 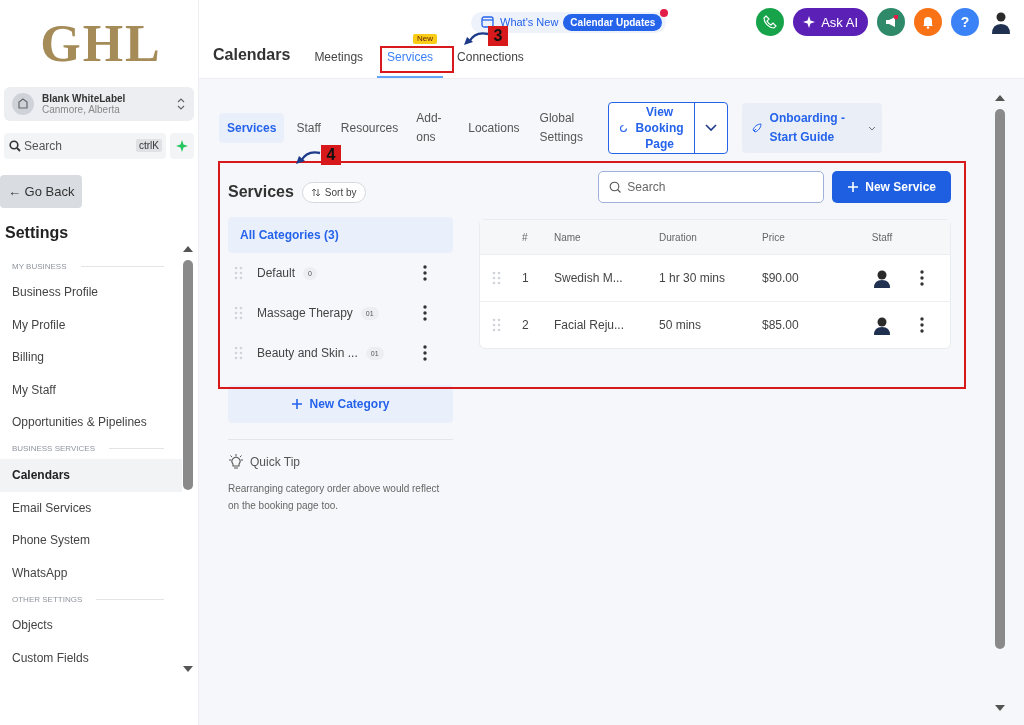 What do you see at coordinates (91, 390) in the screenshot?
I see `sidebar-item: My Staff` at bounding box center [91, 390].